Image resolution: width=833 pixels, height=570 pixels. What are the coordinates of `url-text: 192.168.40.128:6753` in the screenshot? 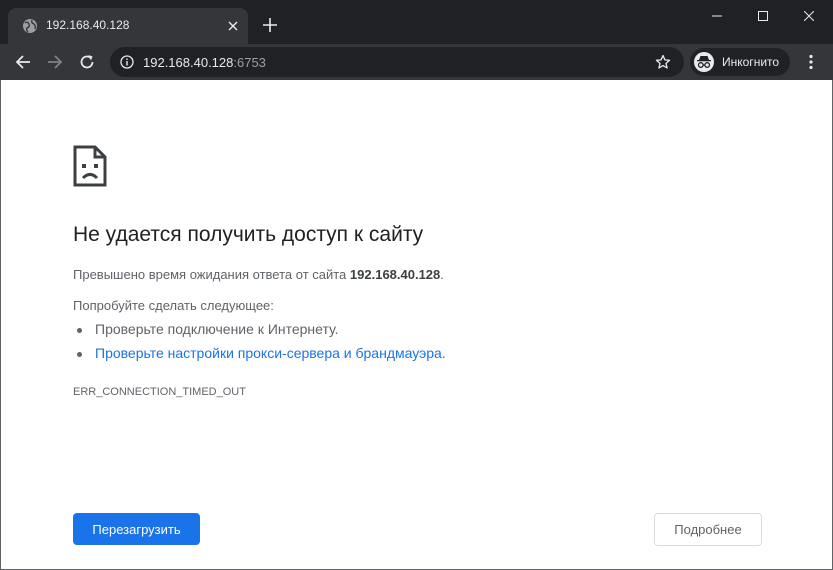 It's located at (204, 62).